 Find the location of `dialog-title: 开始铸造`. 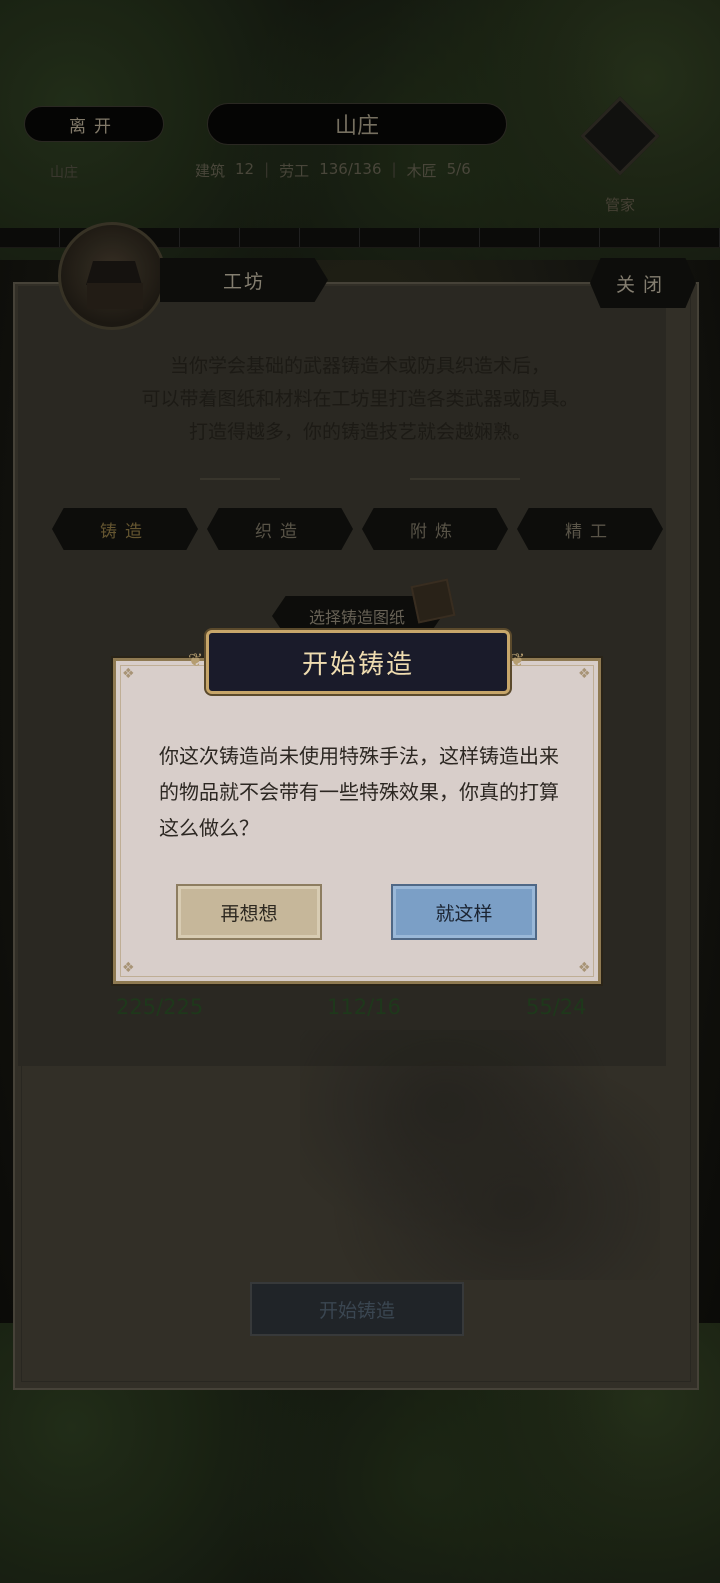

dialog-title: 开始铸造 is located at coordinates (358, 662).